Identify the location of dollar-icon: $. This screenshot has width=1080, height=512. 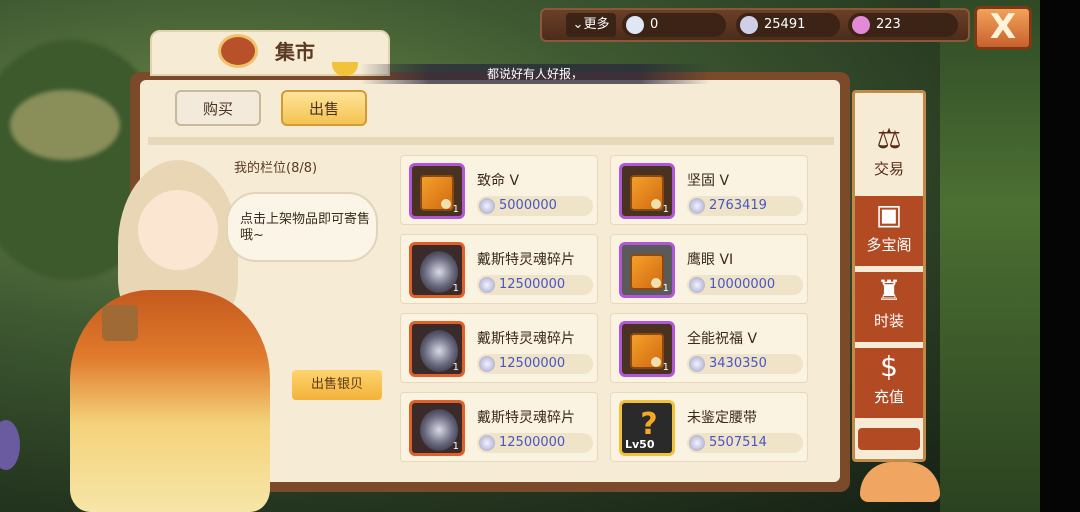
(889, 366).